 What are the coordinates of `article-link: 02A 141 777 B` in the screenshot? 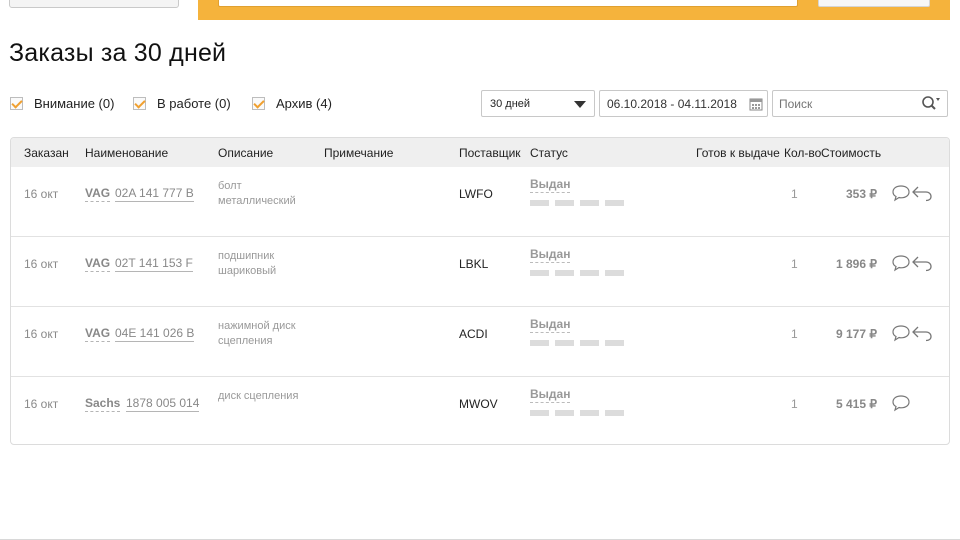 It's located at (154, 194).